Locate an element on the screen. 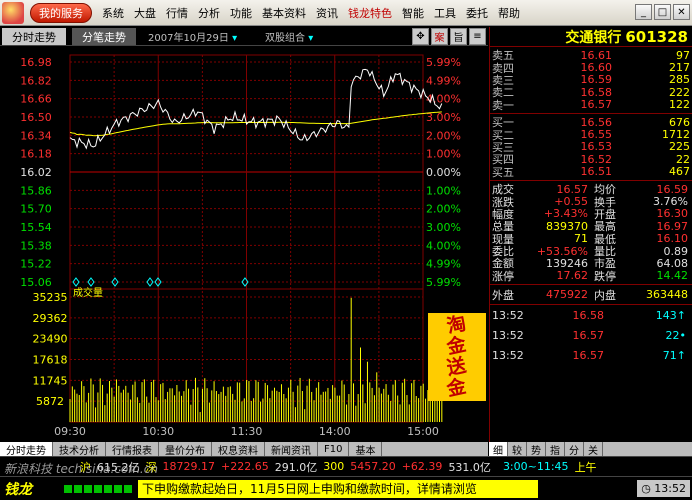  move-tool-icon: ✥ is located at coordinates (420, 36).